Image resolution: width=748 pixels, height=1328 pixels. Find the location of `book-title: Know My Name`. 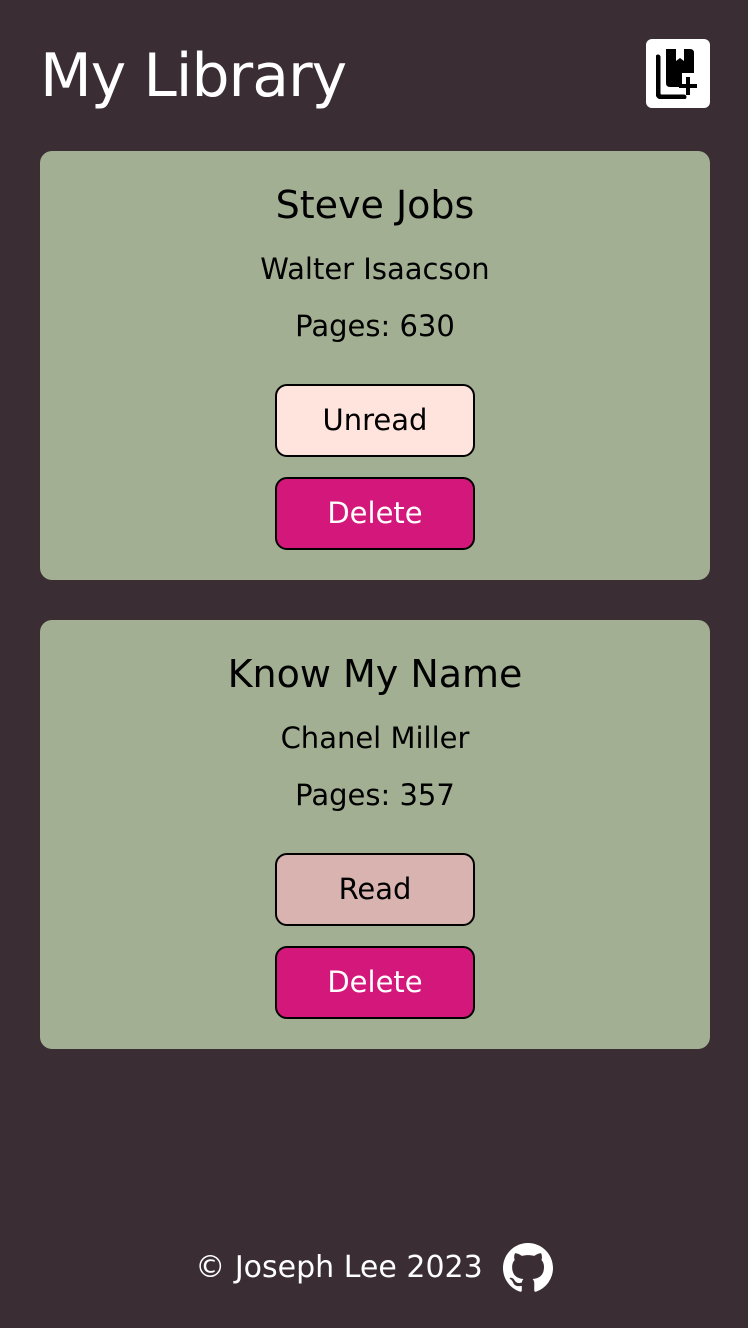

book-title: Know My Name is located at coordinates (375, 674).